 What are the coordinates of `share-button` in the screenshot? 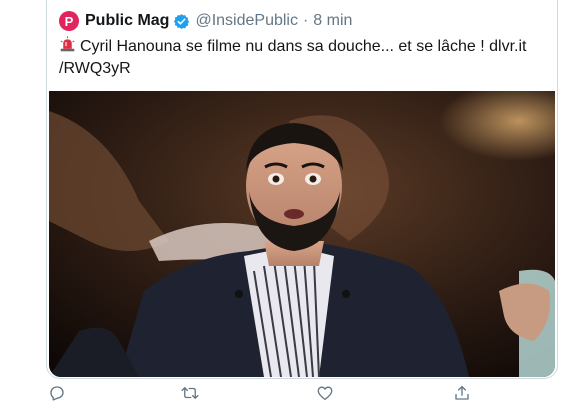 It's located at (462, 393).